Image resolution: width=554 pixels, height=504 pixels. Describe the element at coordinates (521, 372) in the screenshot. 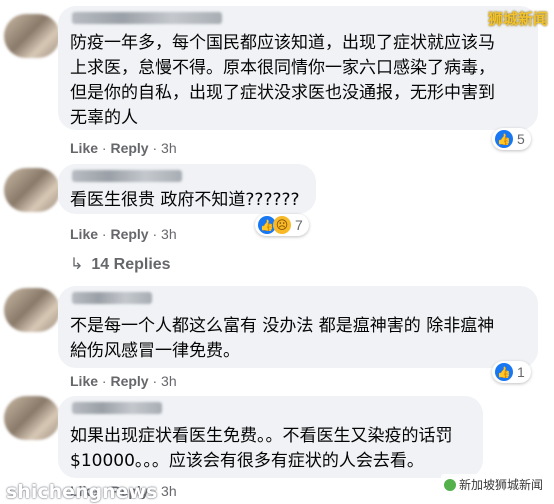

I see `reaction-count: 1` at that location.